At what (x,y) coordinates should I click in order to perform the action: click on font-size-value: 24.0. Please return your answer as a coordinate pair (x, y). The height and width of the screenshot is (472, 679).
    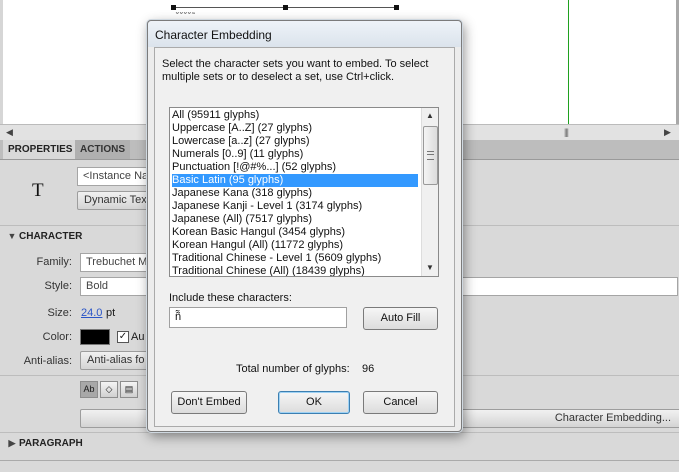
    Looking at the image, I should click on (91, 313).